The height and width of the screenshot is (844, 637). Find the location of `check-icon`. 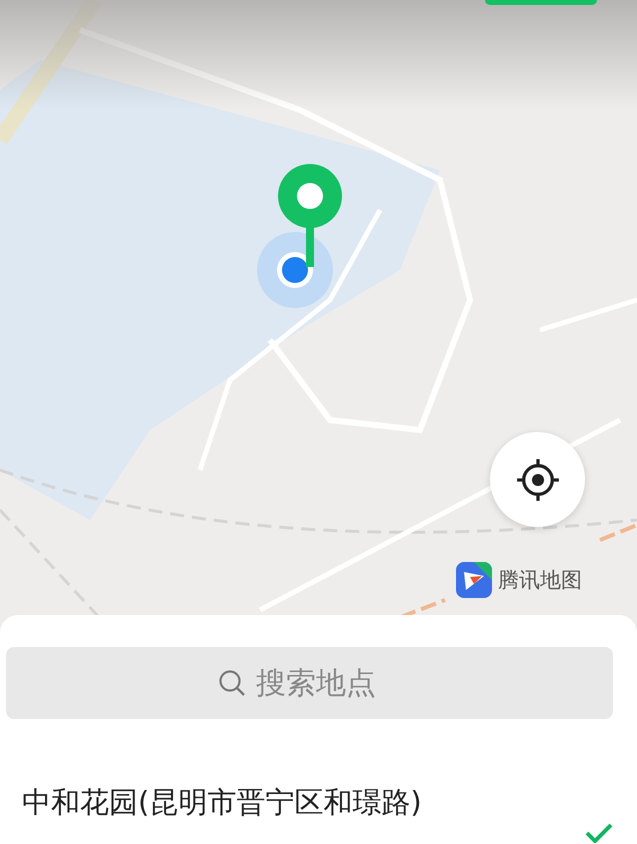

check-icon is located at coordinates (599, 833).